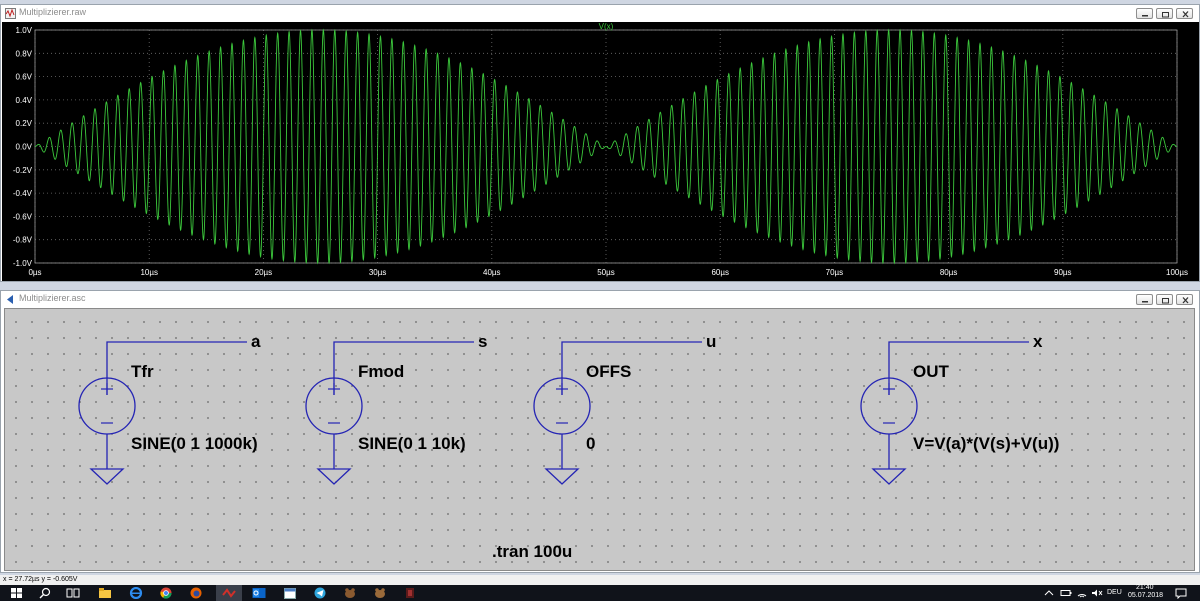 The image size is (1200, 601). Describe the element at coordinates (492, 272) in the screenshot. I see `x-tick-label: 40µs` at that location.